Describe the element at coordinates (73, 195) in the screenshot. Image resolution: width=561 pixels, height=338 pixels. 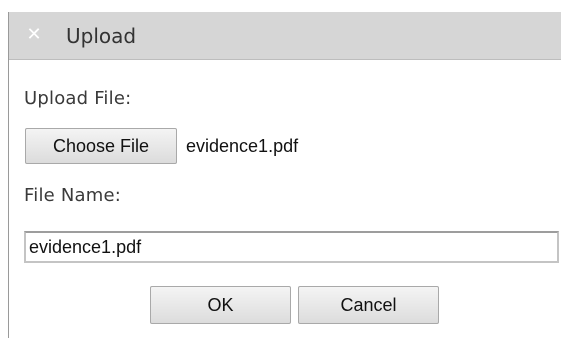
I see `file-name-label: File Name:` at that location.